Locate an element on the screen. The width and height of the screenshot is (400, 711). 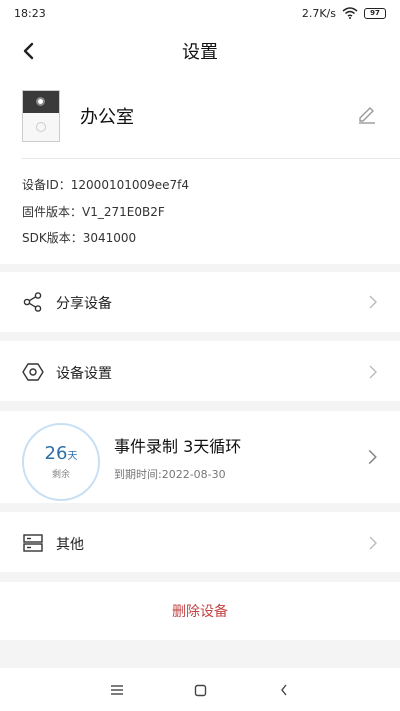
server-icon is located at coordinates (33, 543).